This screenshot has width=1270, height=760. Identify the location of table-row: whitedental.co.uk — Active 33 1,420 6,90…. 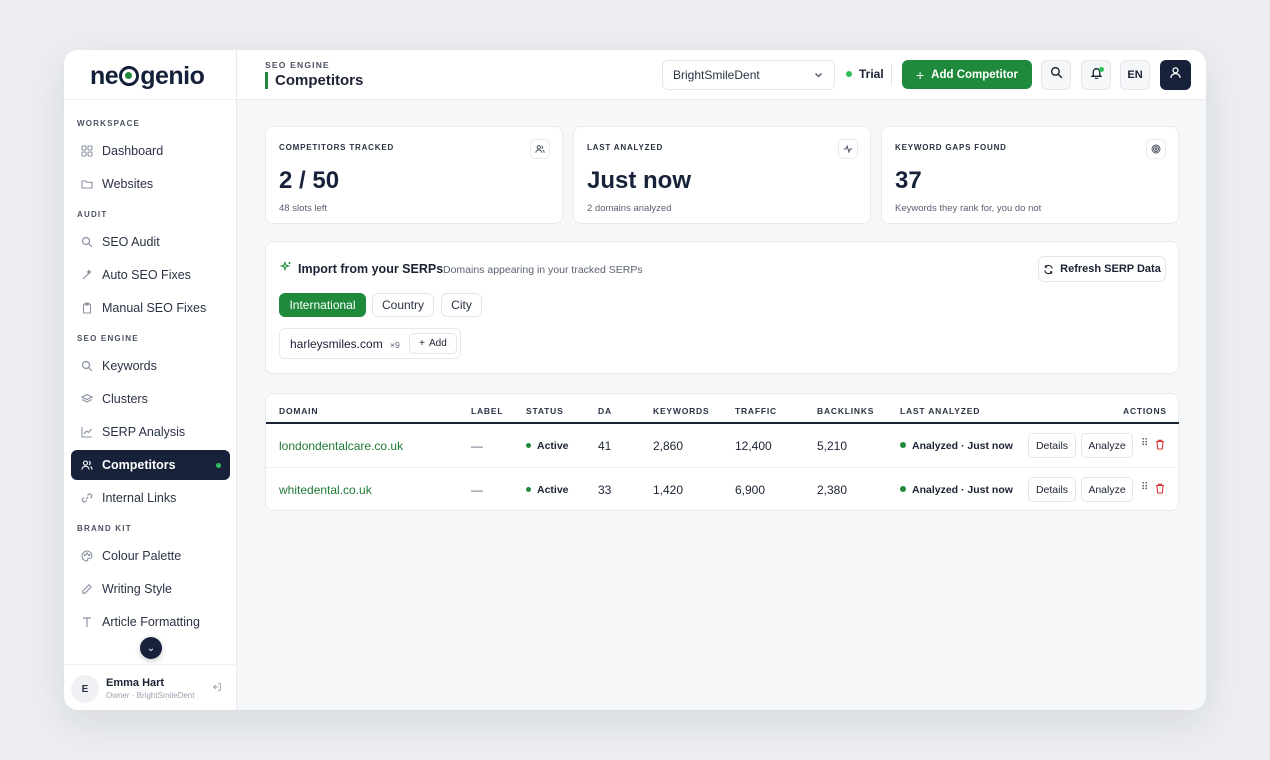
(722, 490).